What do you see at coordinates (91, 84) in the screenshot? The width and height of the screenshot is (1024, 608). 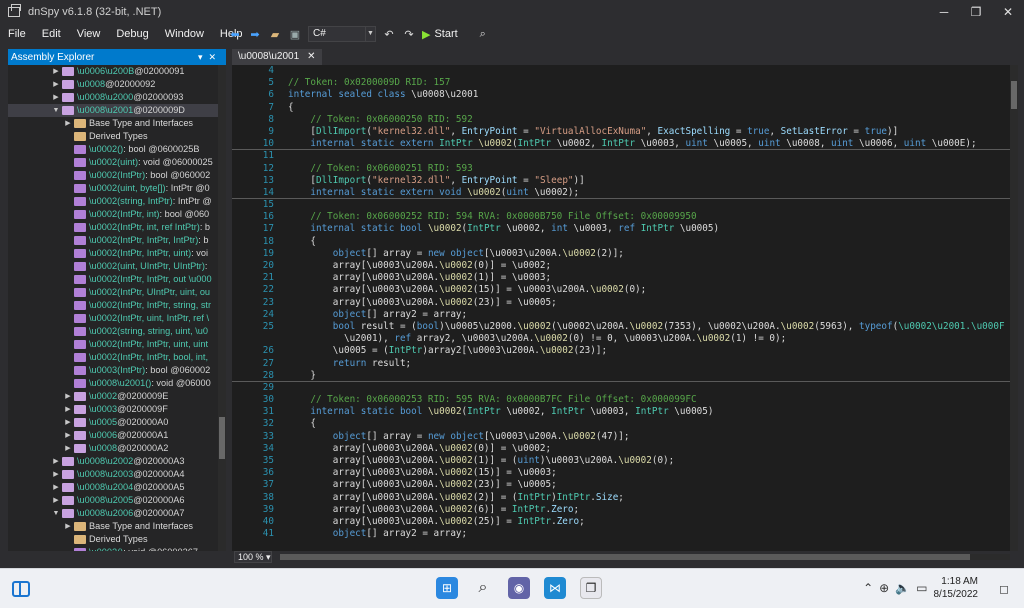 I see `tree-item-name: \u0008` at bounding box center [91, 84].